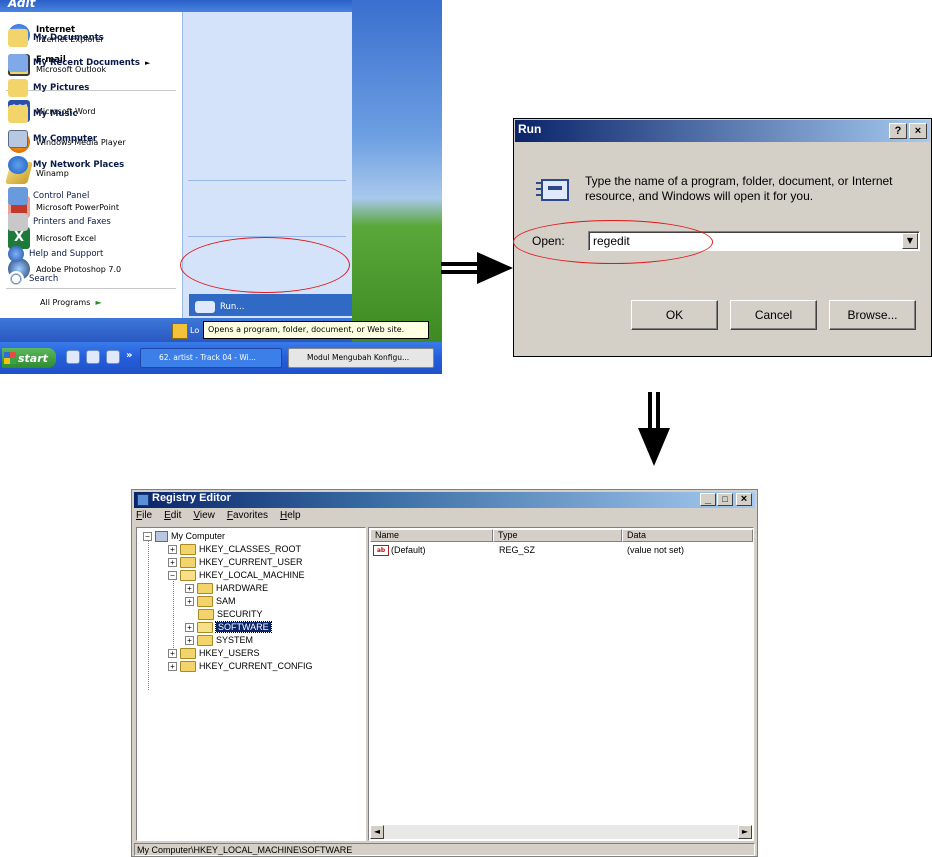 This screenshot has height=857, width=932. I want to click on tree-node-hkey-users: + HKEY_USERS, so click(214, 653).